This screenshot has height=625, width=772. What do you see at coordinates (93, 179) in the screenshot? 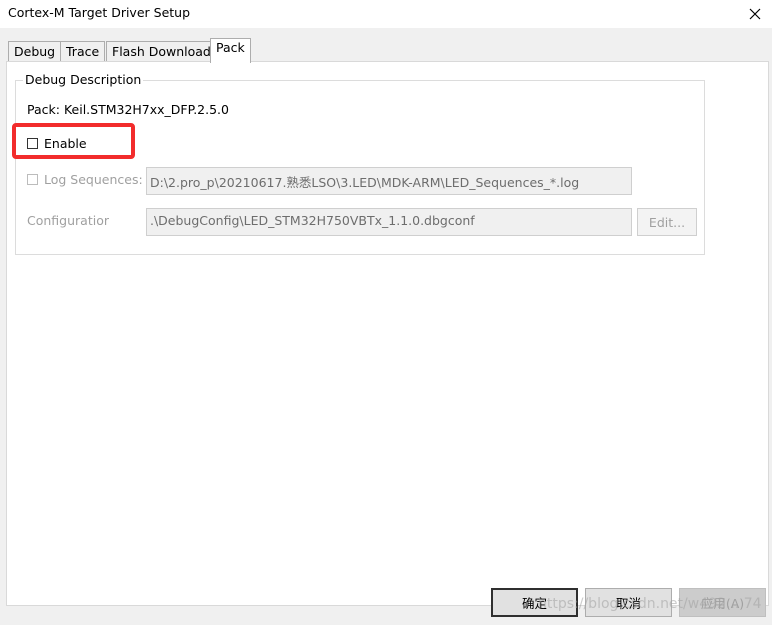
I see `log-sequences-label: Log Sequences:` at bounding box center [93, 179].